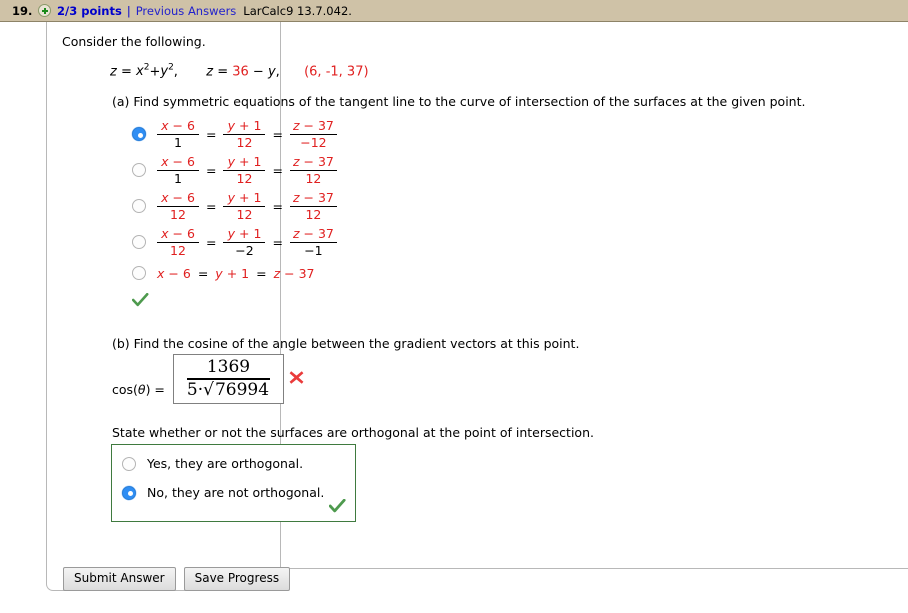  What do you see at coordinates (271, 72) in the screenshot?
I see `given-eq2-variable: y` at bounding box center [271, 72].